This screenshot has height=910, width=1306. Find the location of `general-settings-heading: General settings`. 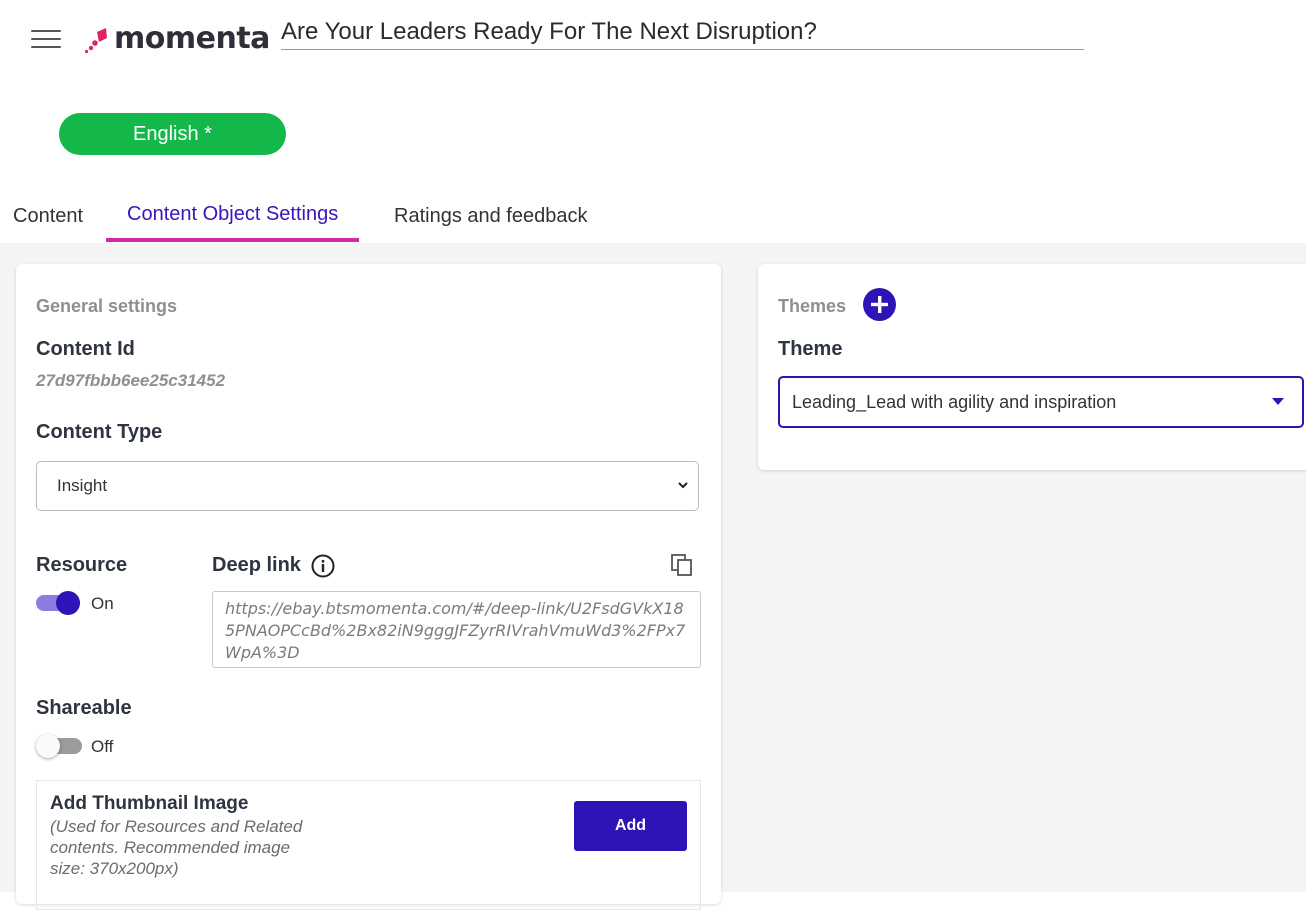

general-settings-heading: General settings is located at coordinates (107, 306).